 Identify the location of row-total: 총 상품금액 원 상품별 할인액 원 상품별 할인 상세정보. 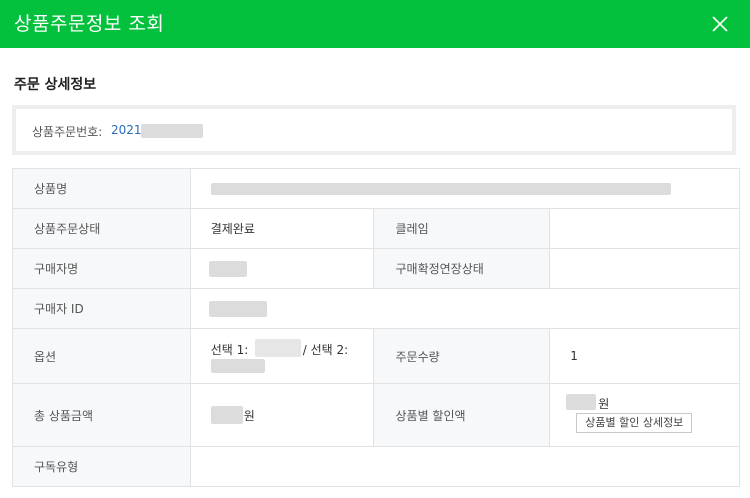
(376, 415).